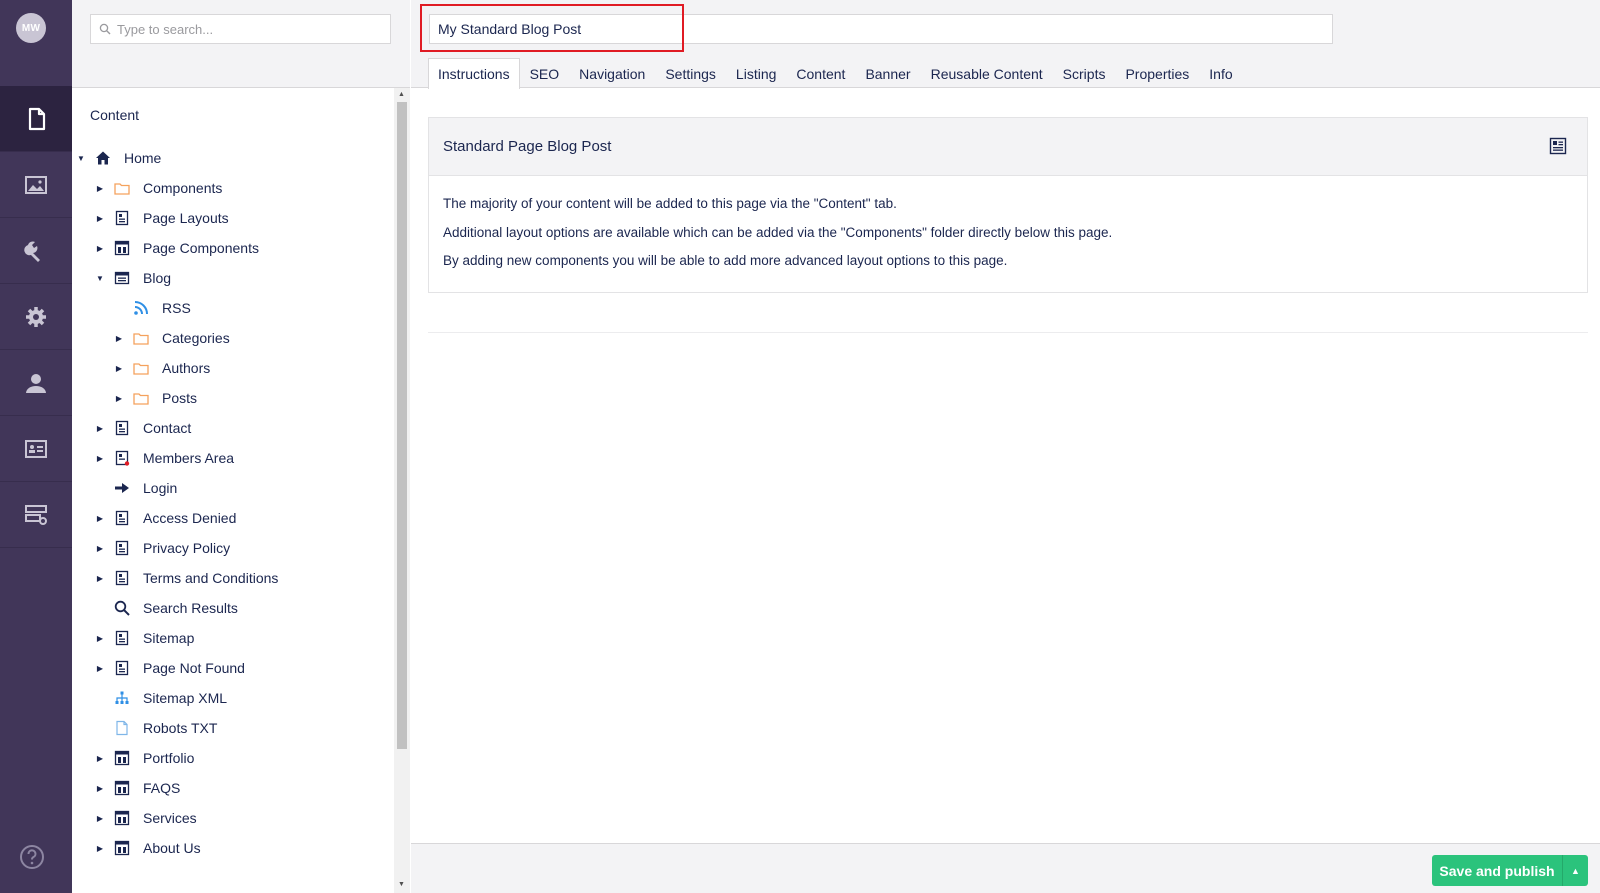 The image size is (1600, 893). Describe the element at coordinates (169, 758) in the screenshot. I see `tree-node-label: Portfolio` at that location.